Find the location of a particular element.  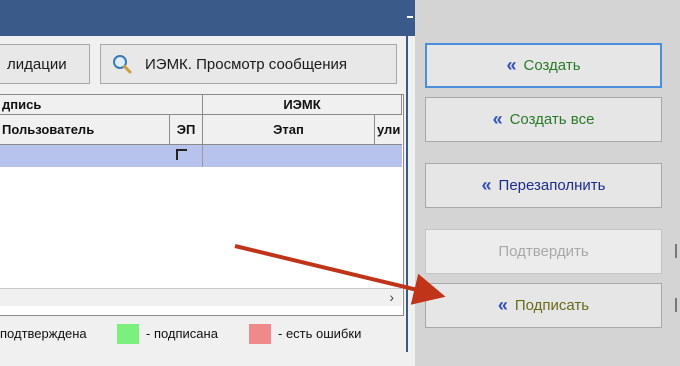

refill-button: « Перезаполнить is located at coordinates (543, 185).